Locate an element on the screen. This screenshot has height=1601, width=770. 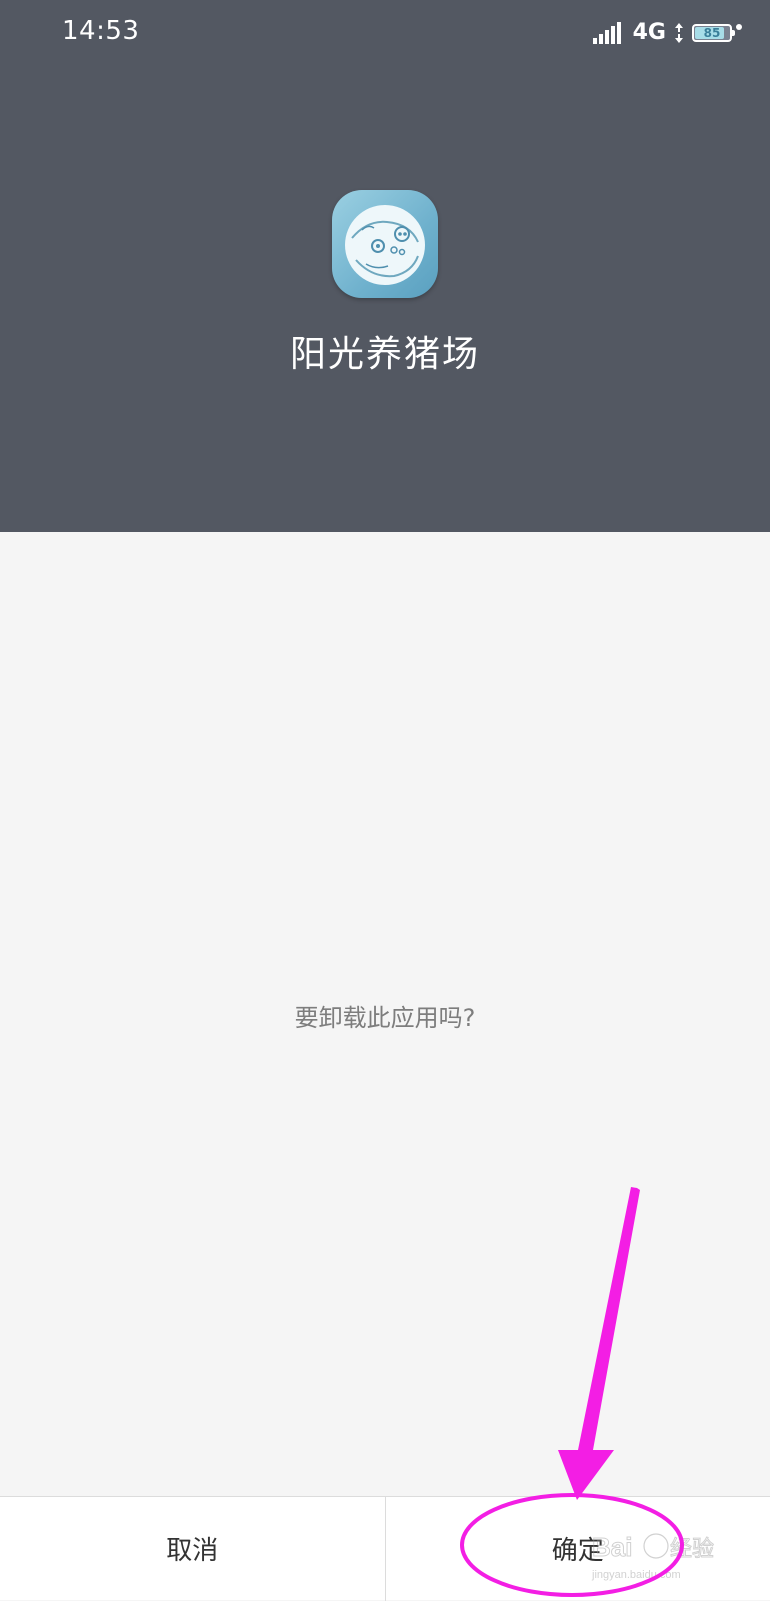
charge-dot-icon is located at coordinates (739, 27).